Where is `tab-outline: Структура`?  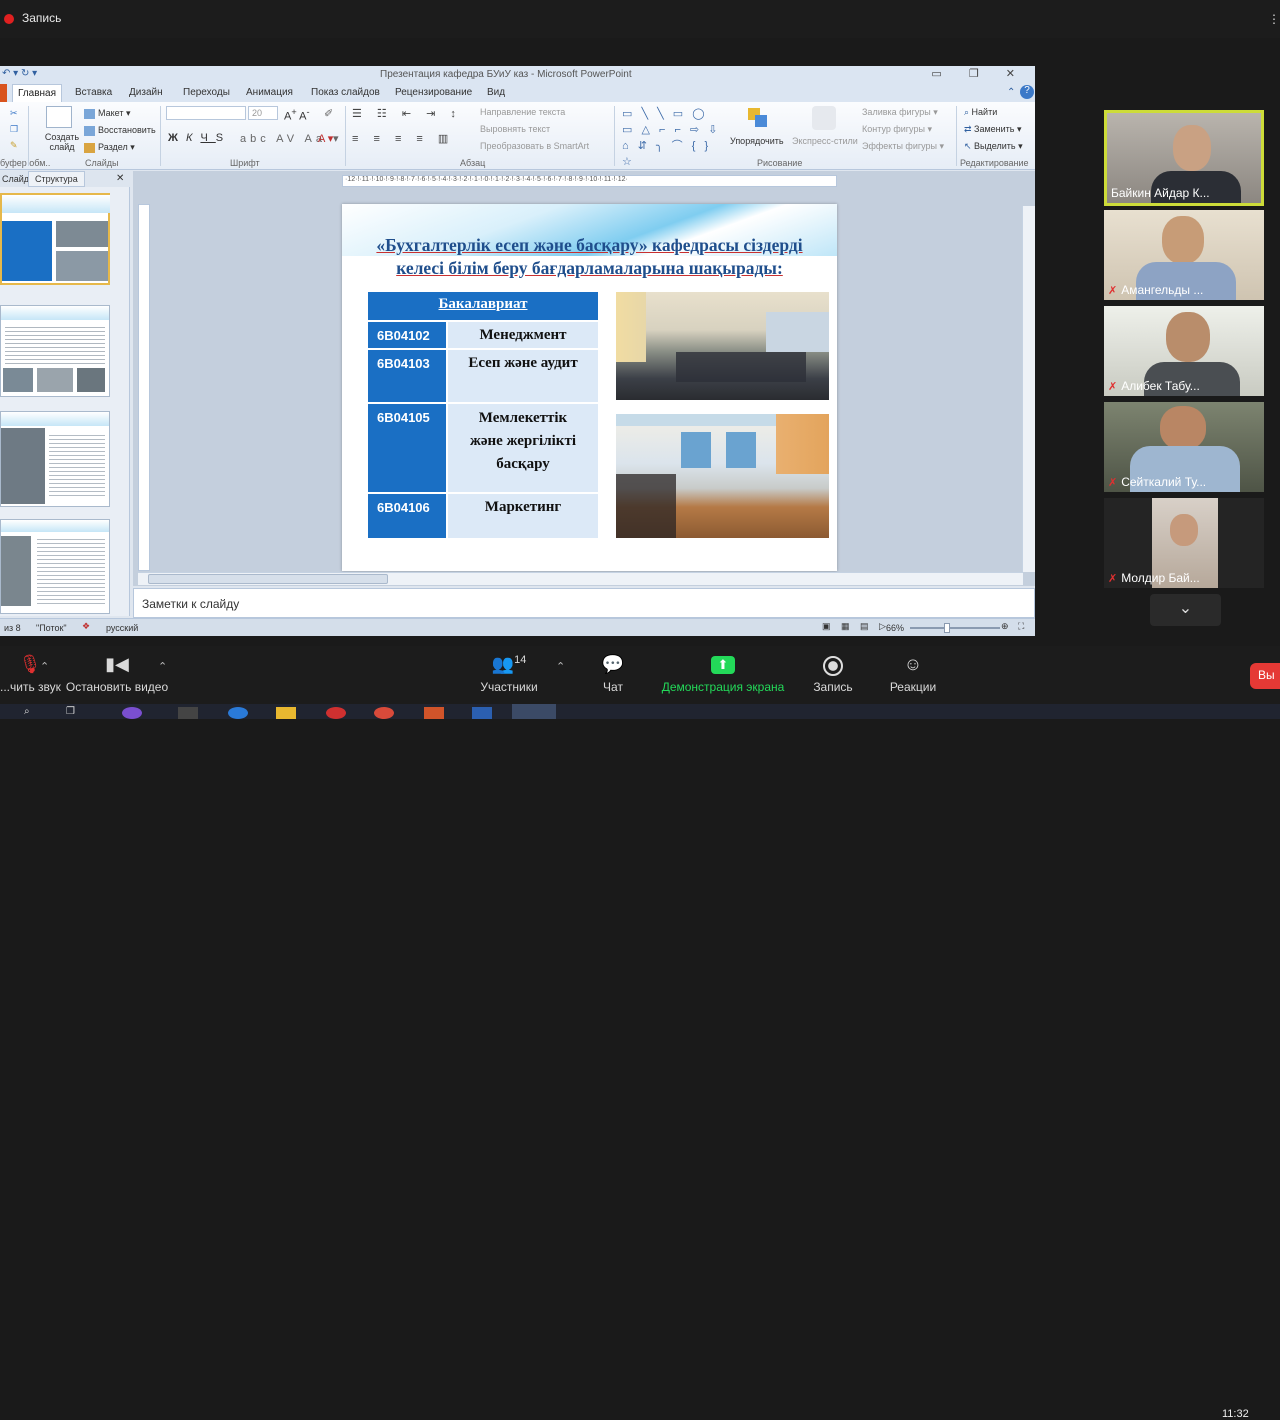 tab-outline: Структура is located at coordinates (56, 179).